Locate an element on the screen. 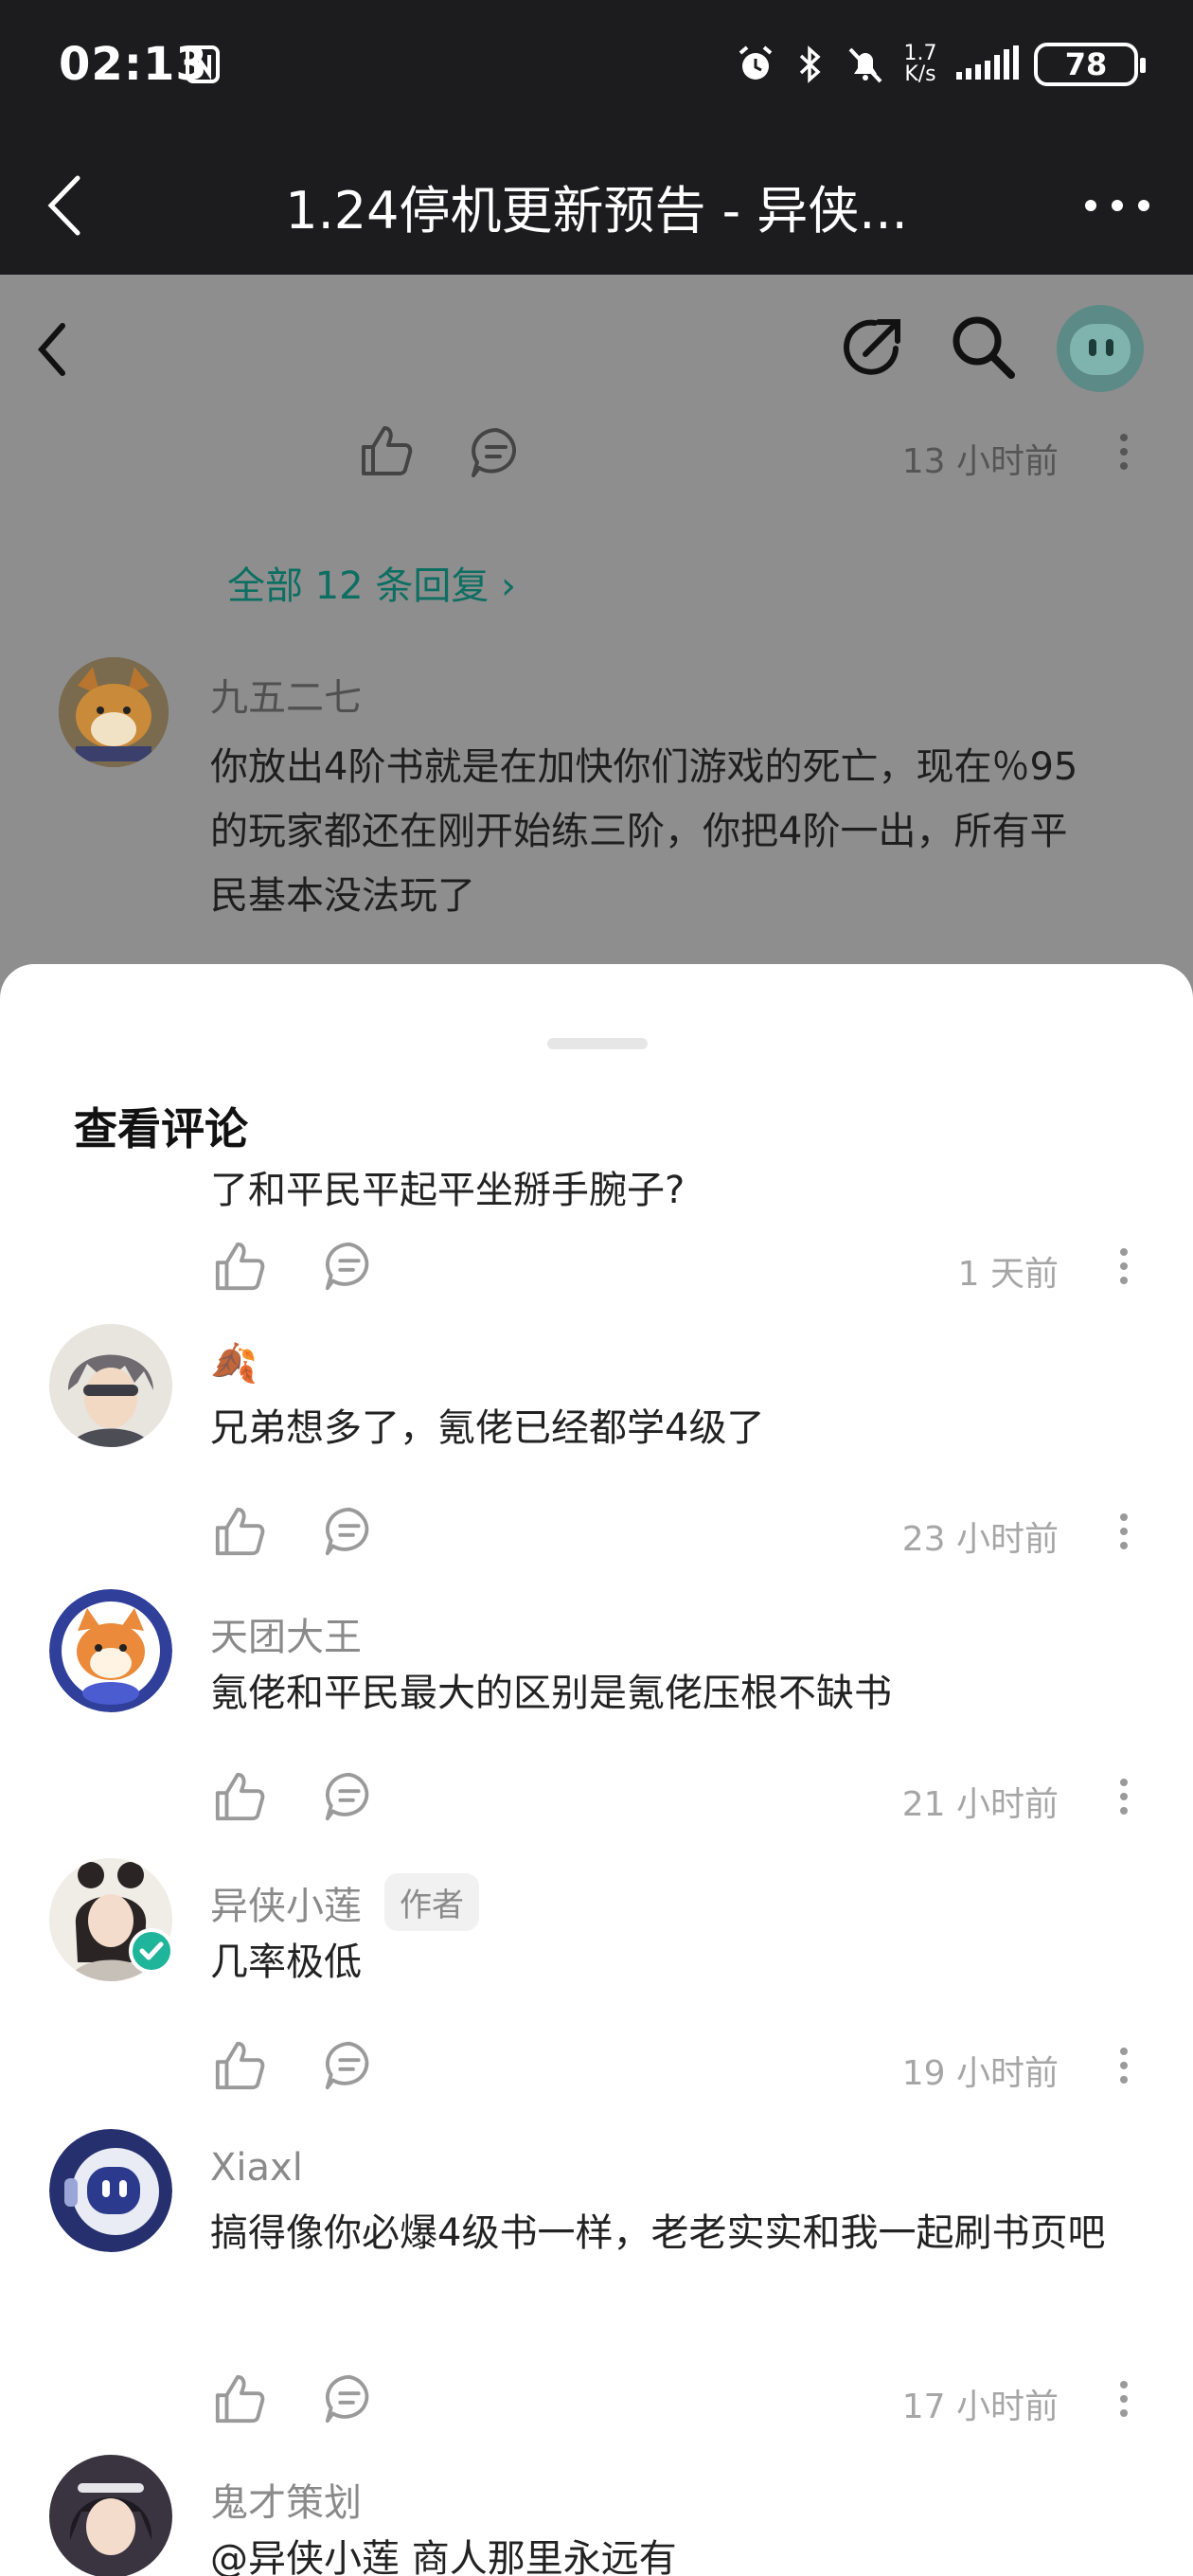 The height and width of the screenshot is (2576, 1193). battery-indicator: 78 is located at coordinates (1090, 64).